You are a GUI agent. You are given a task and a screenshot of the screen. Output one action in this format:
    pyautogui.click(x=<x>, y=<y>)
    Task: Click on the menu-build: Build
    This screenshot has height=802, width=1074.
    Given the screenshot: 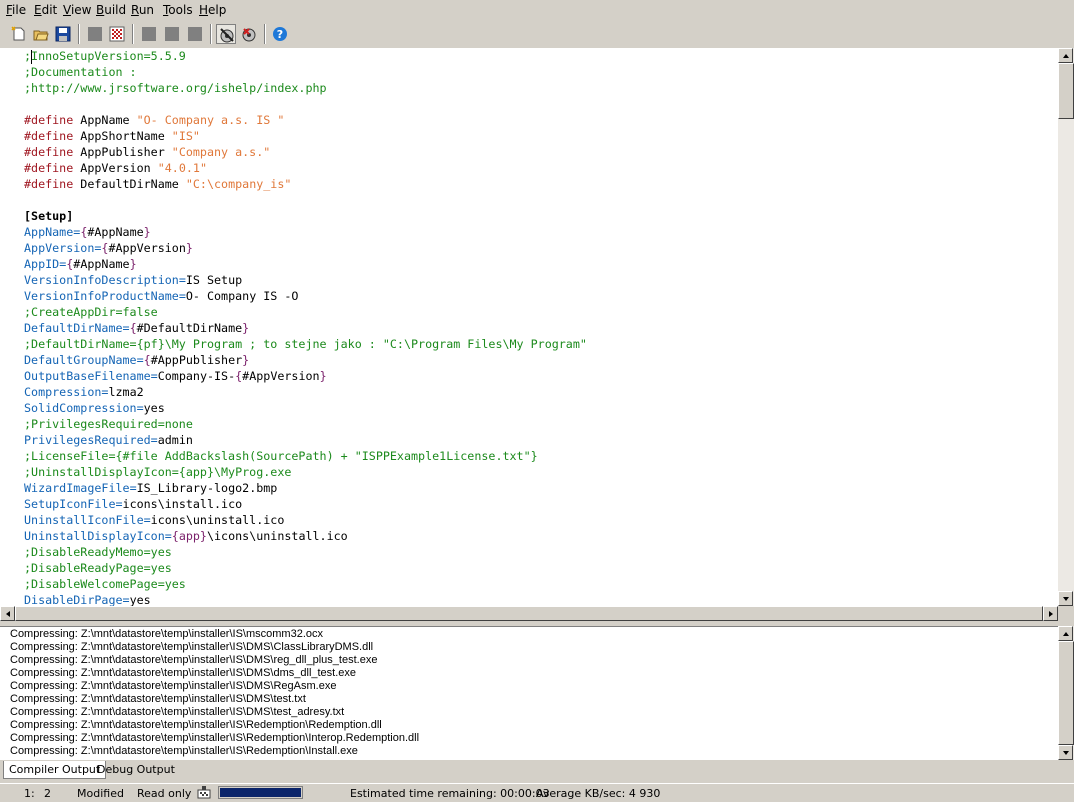 What is the action you would take?
    pyautogui.click(x=111, y=10)
    